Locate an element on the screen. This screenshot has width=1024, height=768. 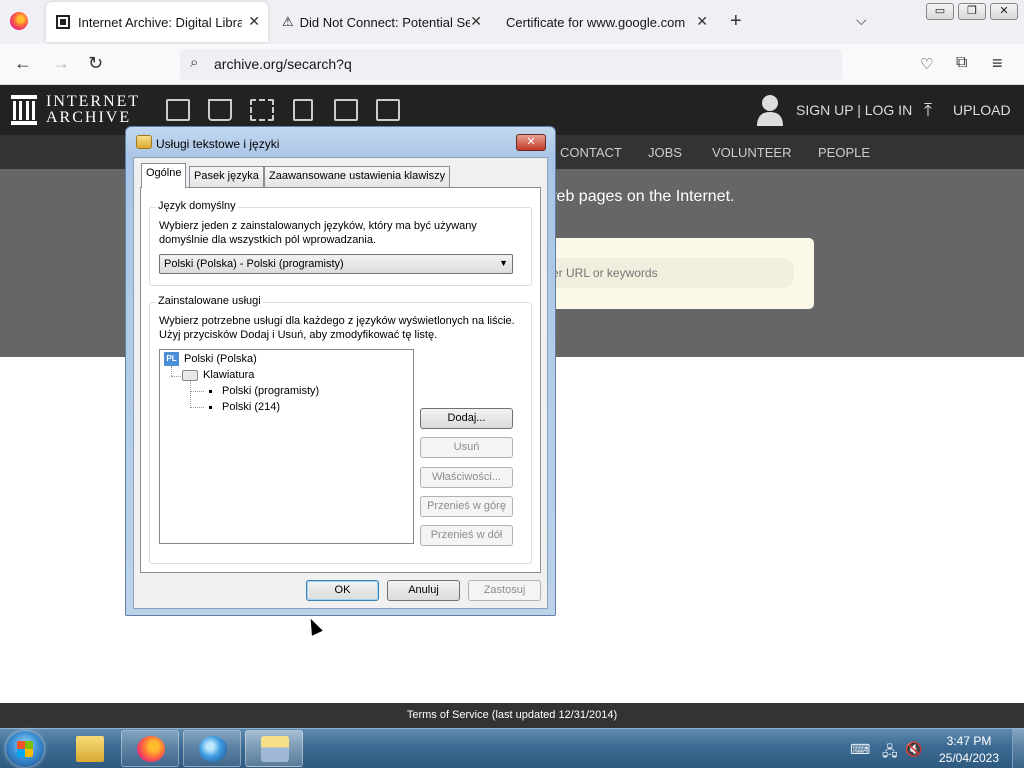
keyboard-tray-icon: ⌨ is located at coordinates (860, 749).